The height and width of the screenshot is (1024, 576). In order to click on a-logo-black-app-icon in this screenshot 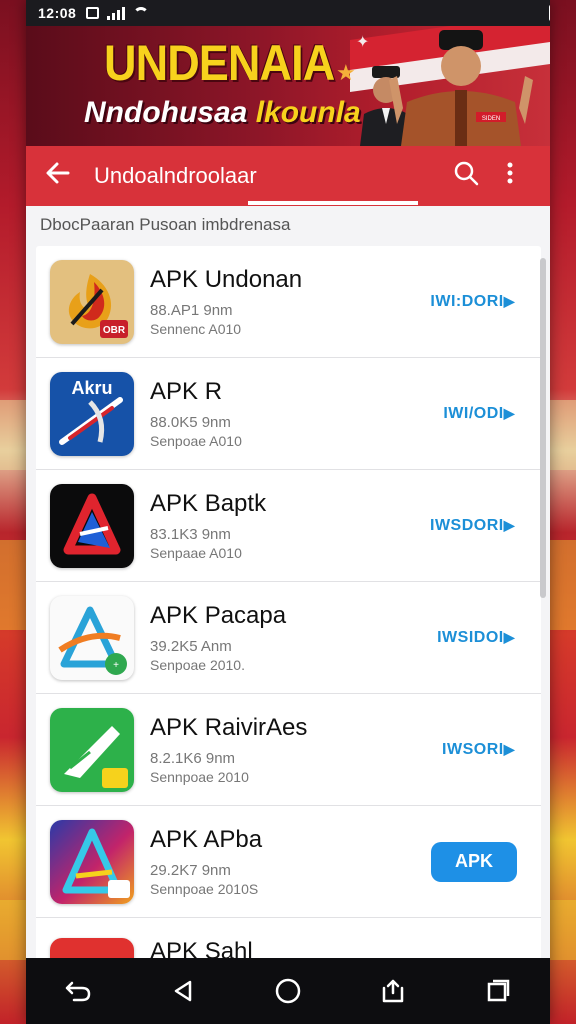, I will do `click(92, 525)`.